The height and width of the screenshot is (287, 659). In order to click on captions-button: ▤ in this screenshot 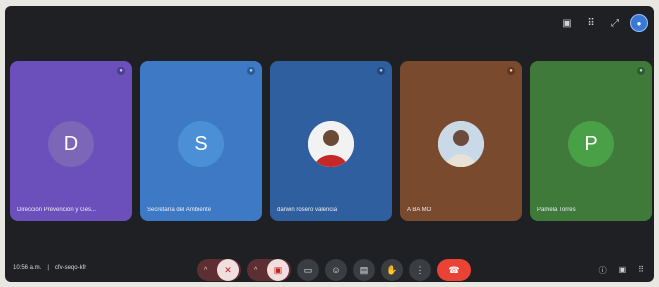, I will do `click(364, 270)`.